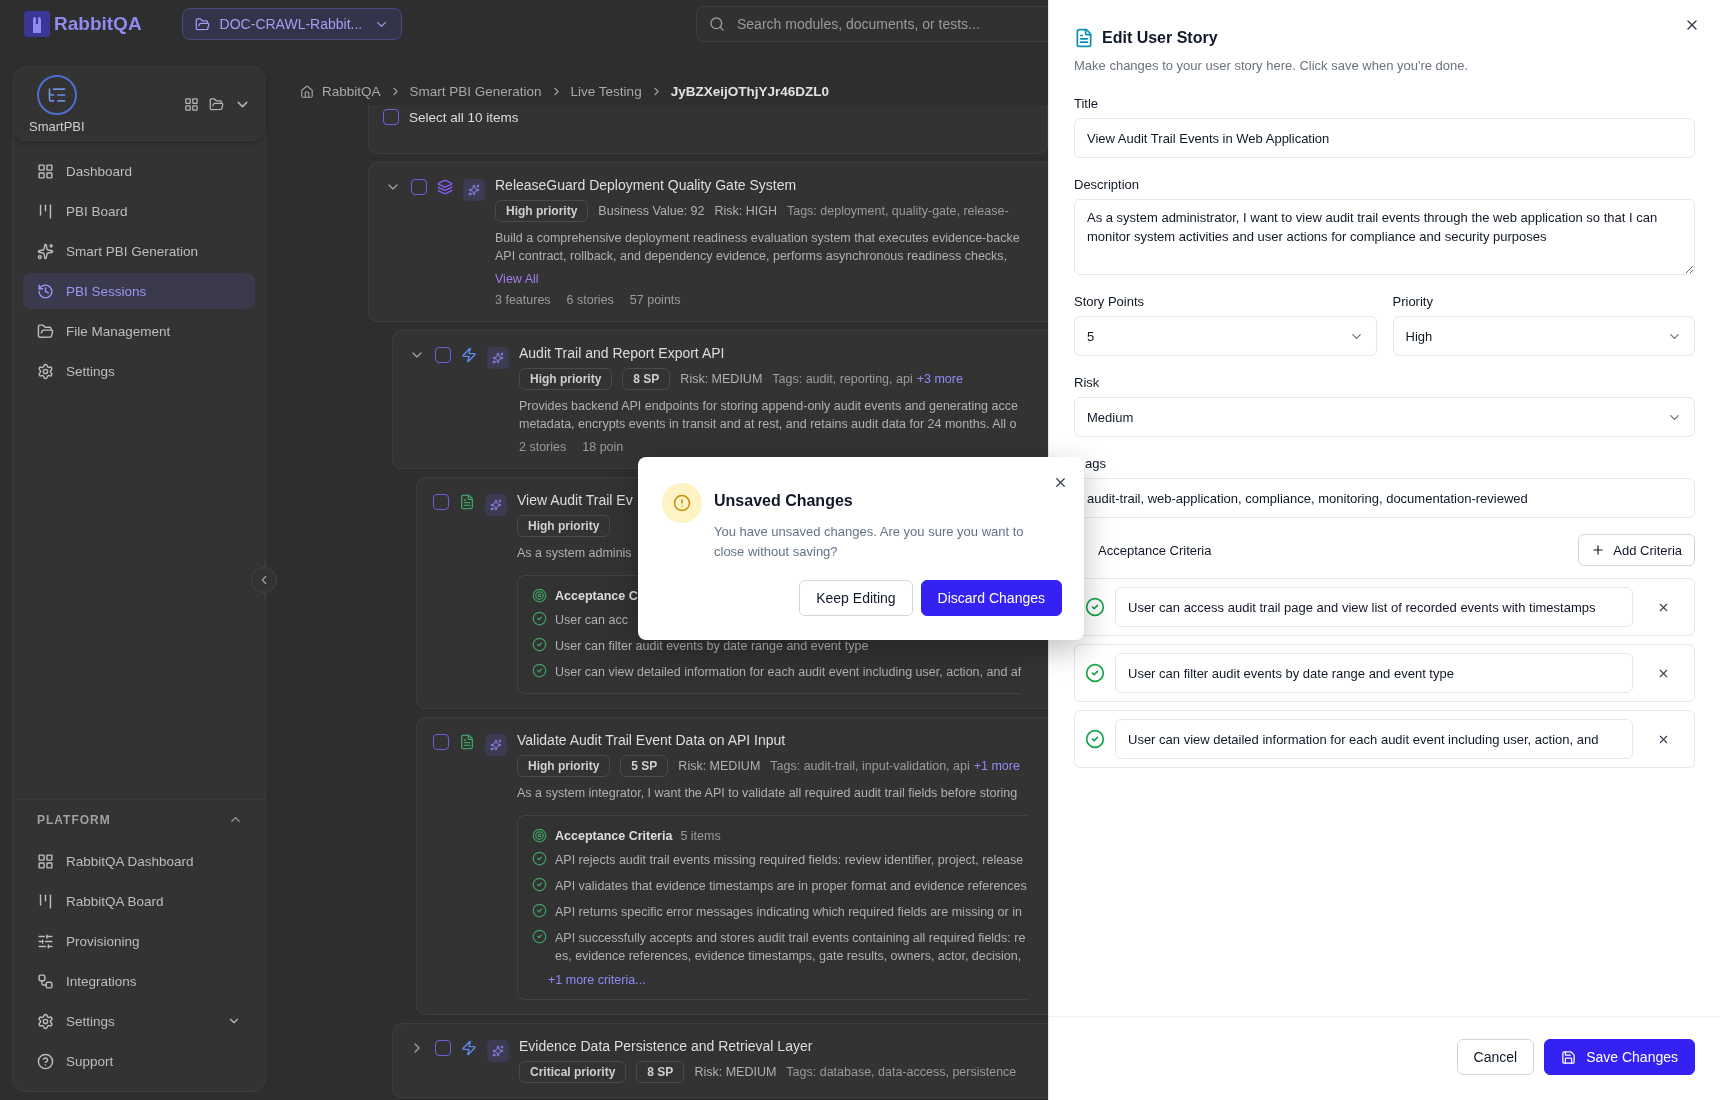 Image resolution: width=1720 pixels, height=1100 pixels. What do you see at coordinates (45, 941) in the screenshot?
I see `sliders-icon` at bounding box center [45, 941].